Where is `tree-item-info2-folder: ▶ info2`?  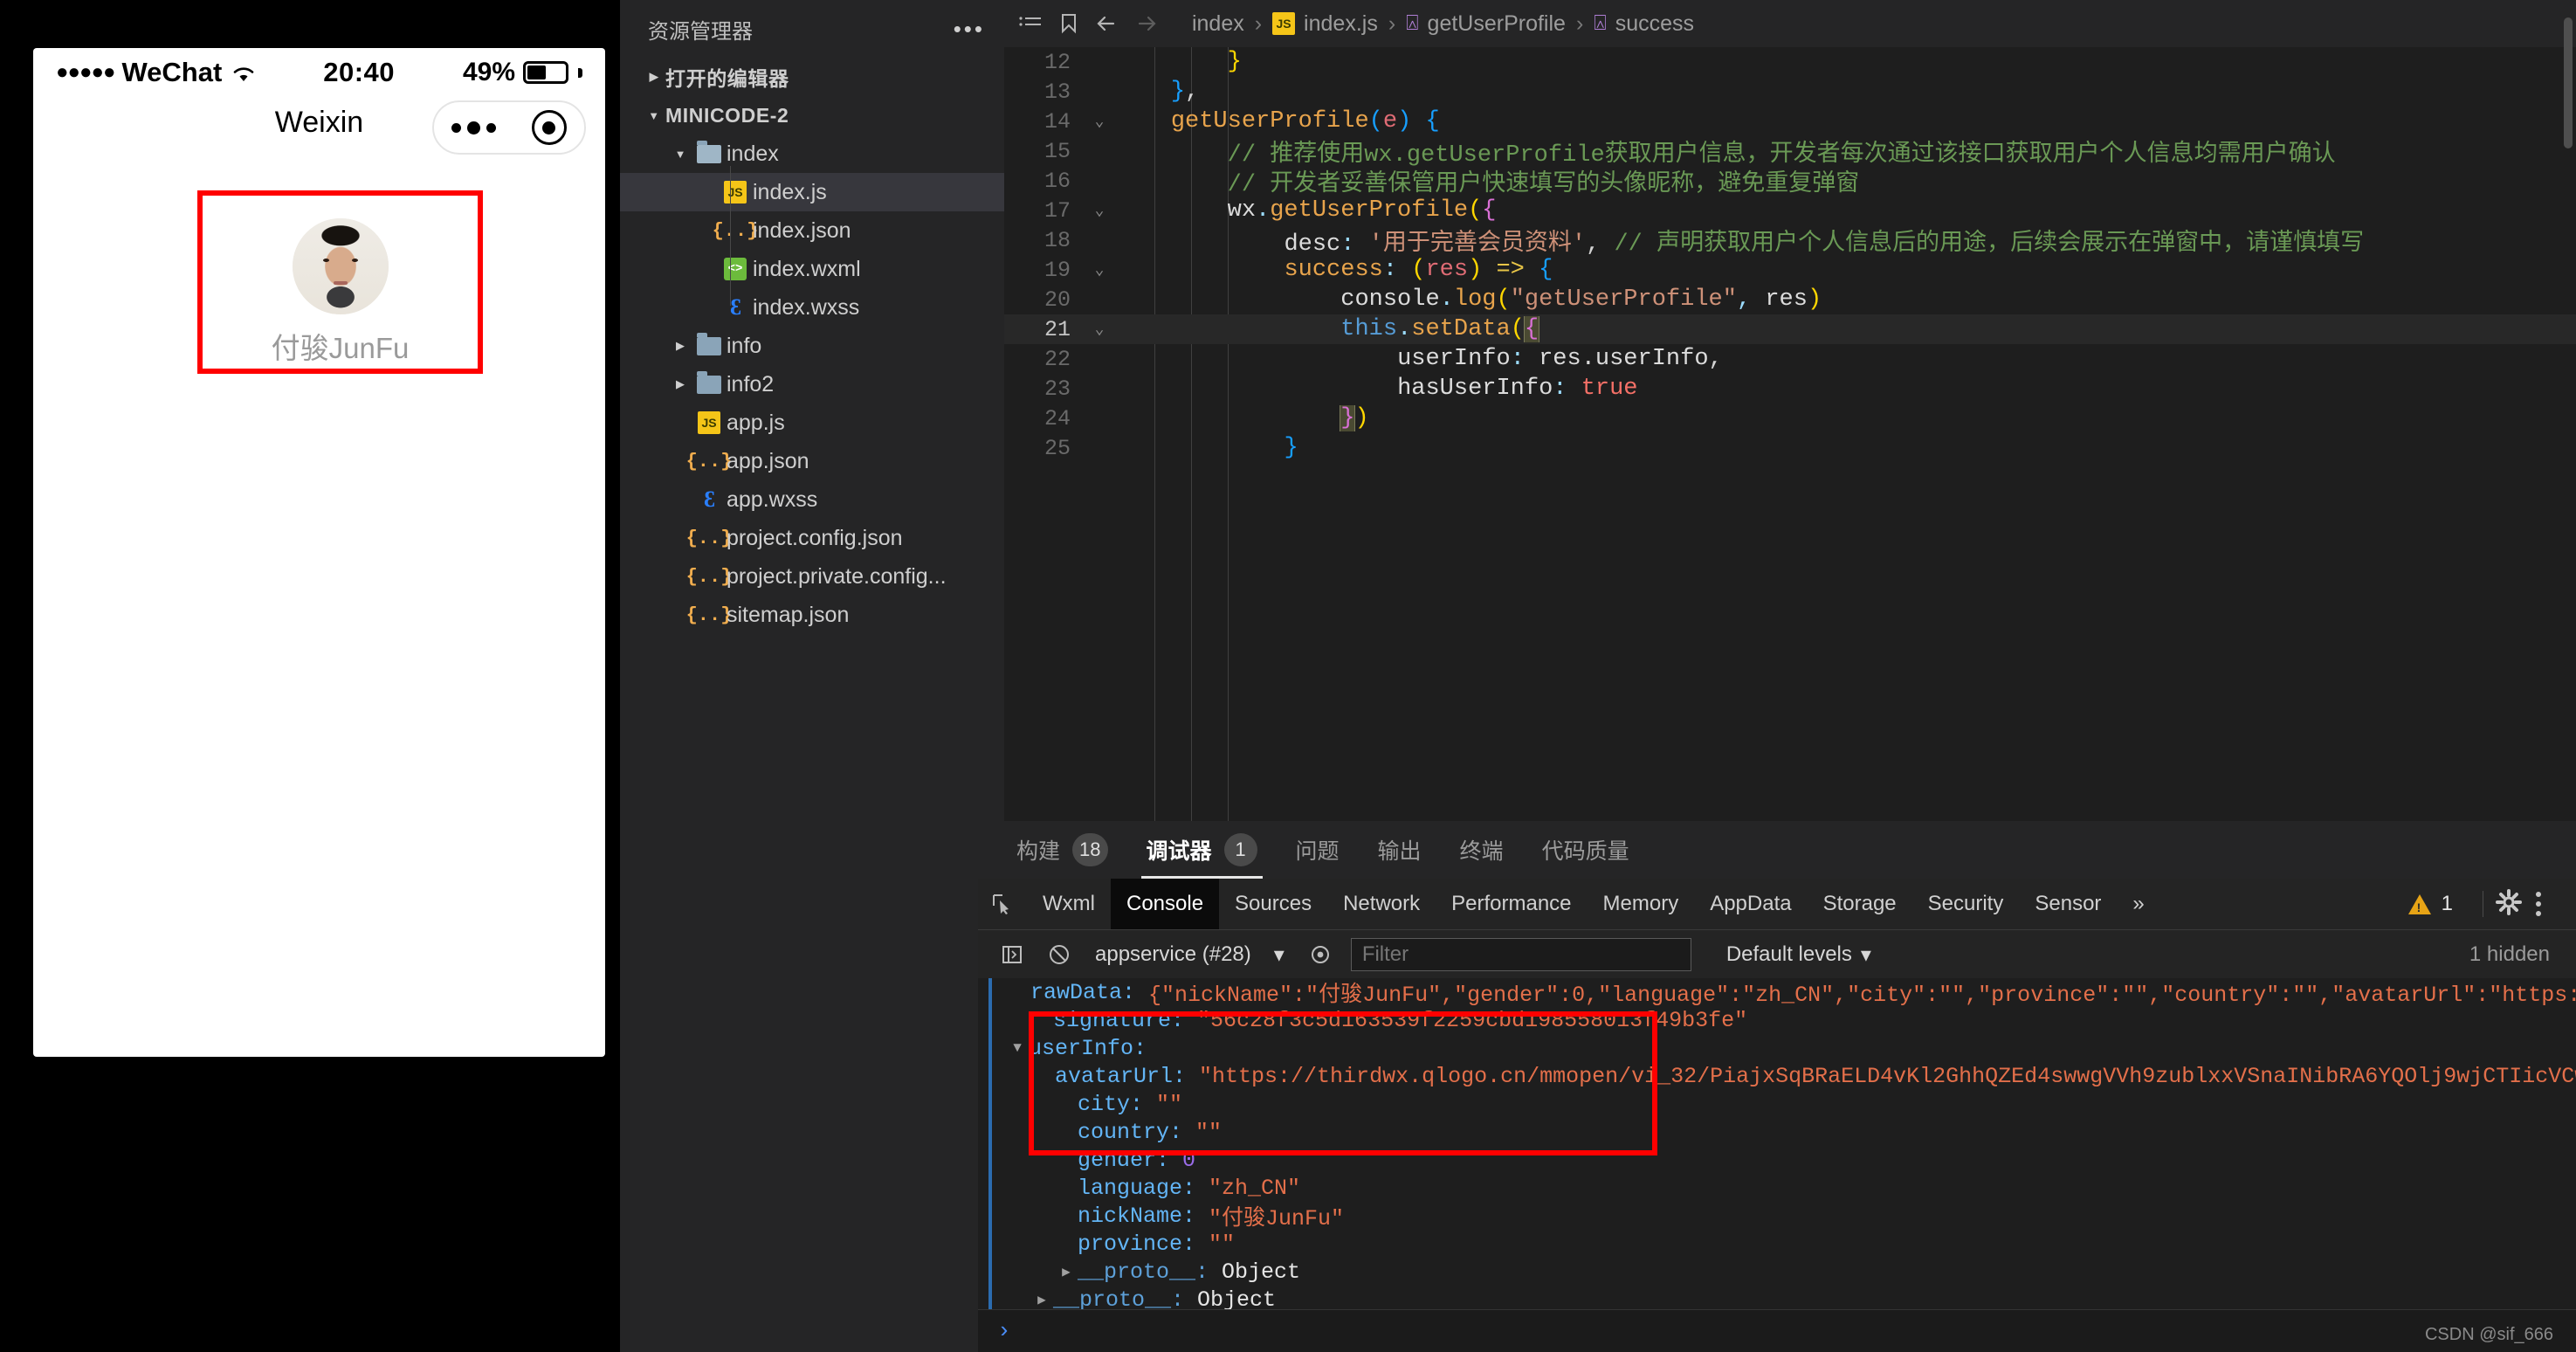
tree-item-info2-folder: ▶ info2 is located at coordinates (812, 384).